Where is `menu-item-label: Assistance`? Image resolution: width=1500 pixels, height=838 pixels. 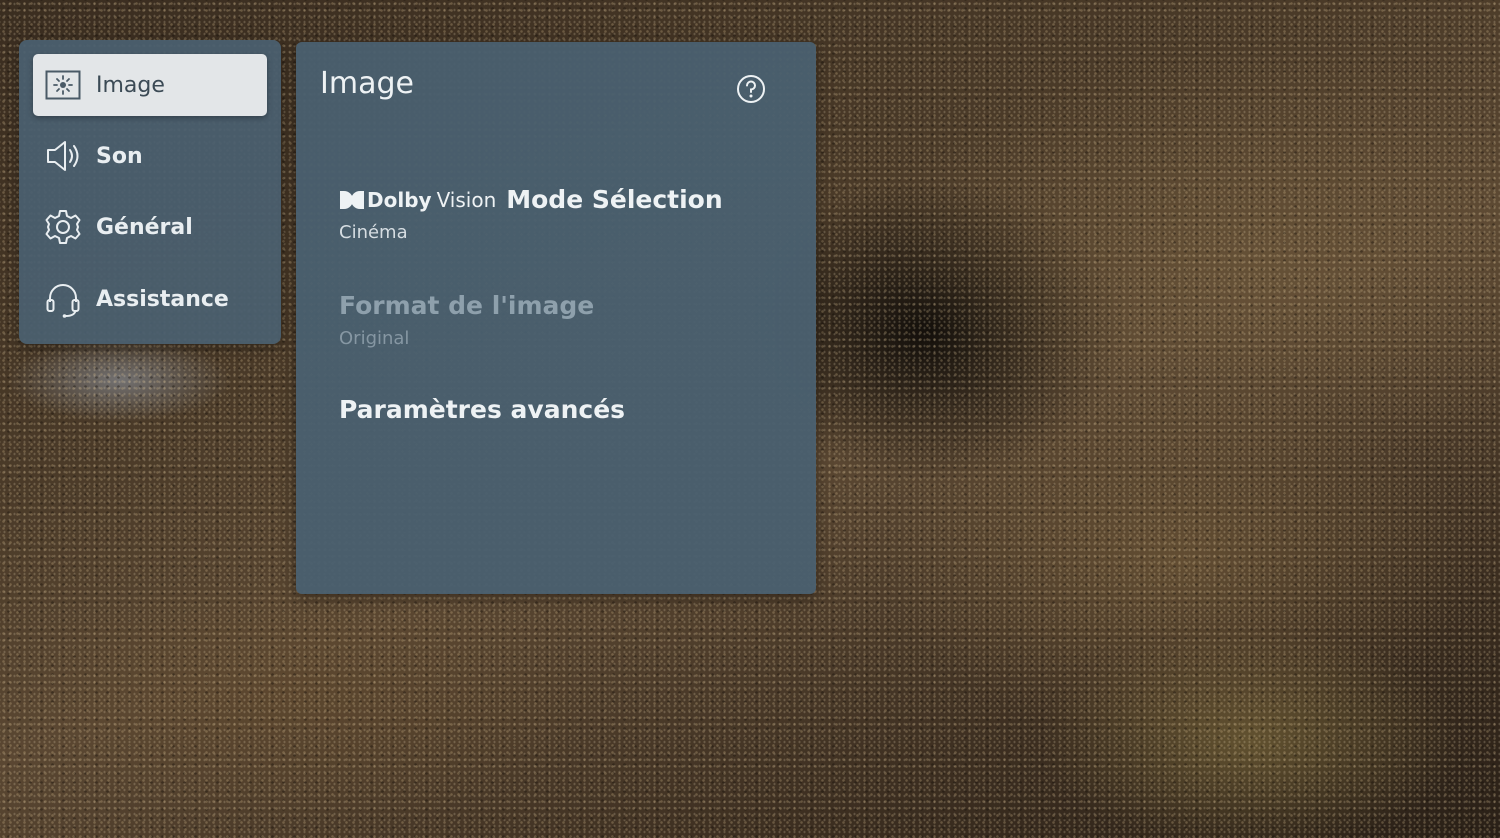
menu-item-label: Assistance is located at coordinates (162, 299).